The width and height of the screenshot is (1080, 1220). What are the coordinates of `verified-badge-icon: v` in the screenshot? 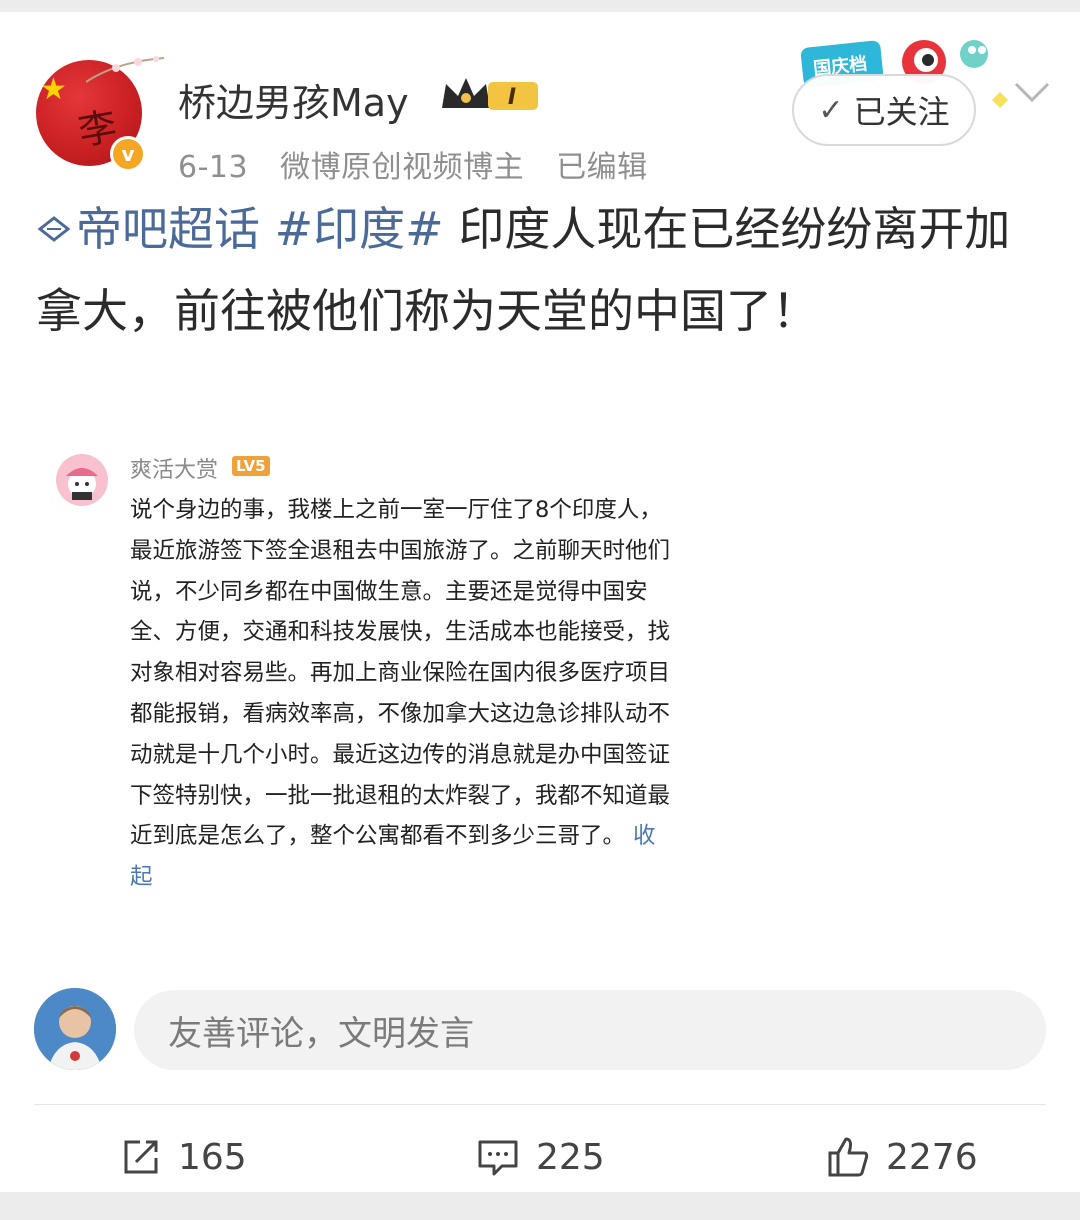 It's located at (128, 154).